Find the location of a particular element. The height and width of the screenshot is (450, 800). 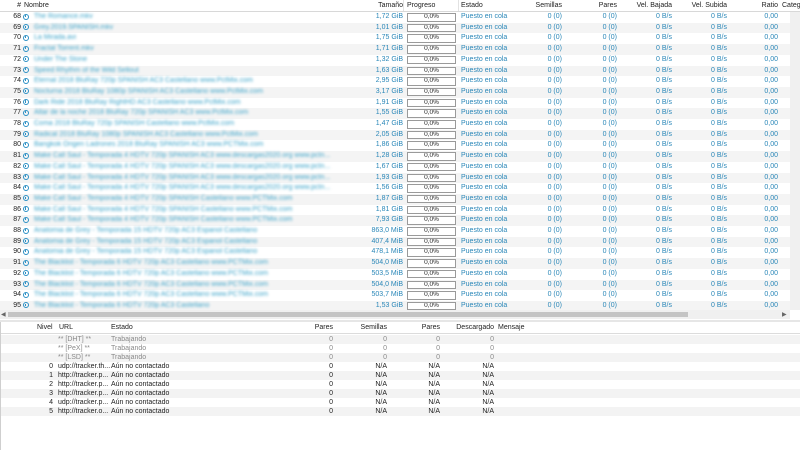

vertical-scrollbar is located at coordinates (795, 161).